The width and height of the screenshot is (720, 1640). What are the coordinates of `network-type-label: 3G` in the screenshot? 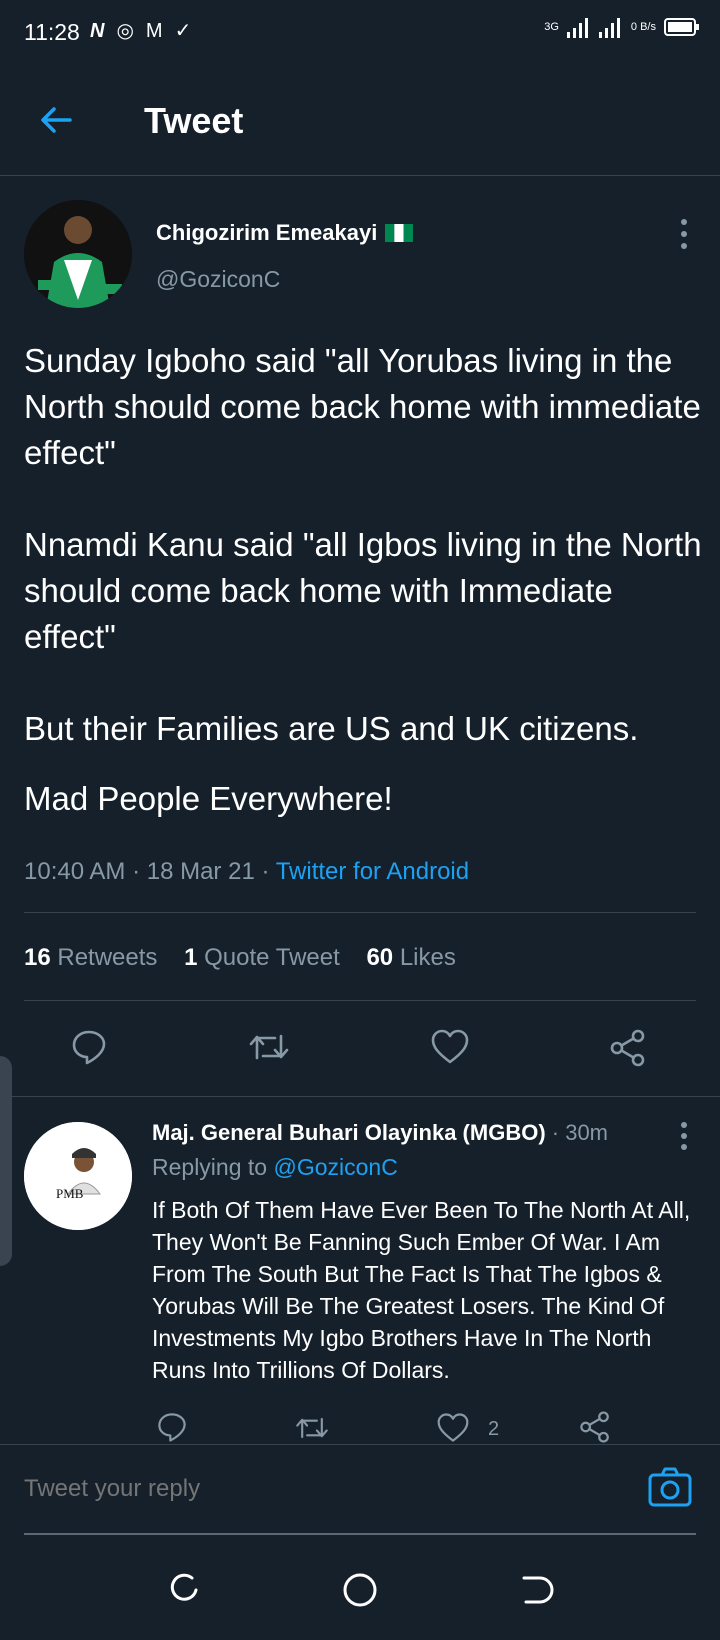 It's located at (551, 27).